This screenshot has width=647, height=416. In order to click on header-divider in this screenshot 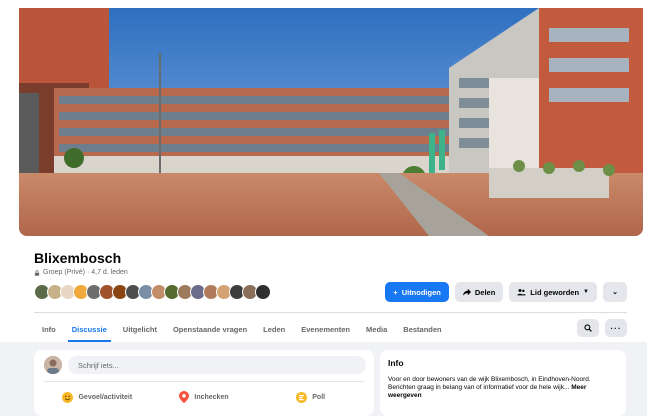, I will do `click(330, 312)`.